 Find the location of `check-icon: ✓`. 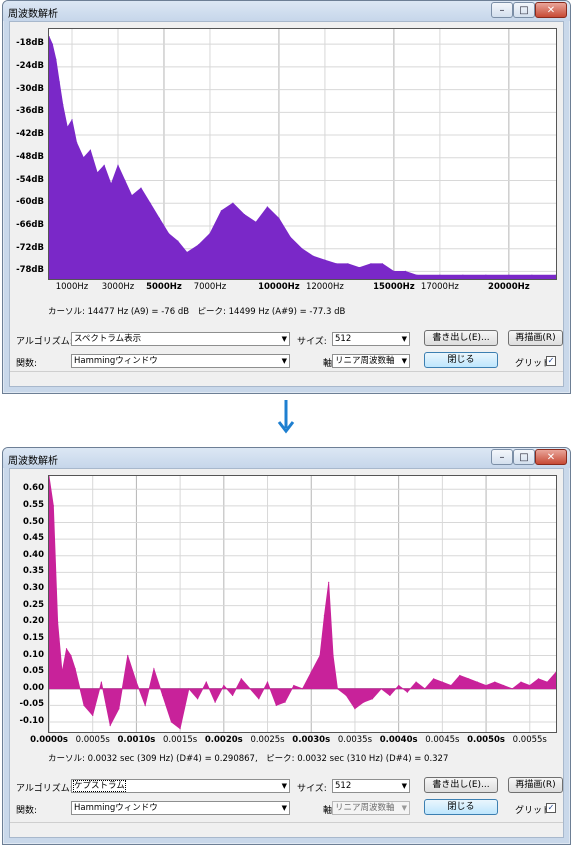

check-icon: ✓ is located at coordinates (551, 807).